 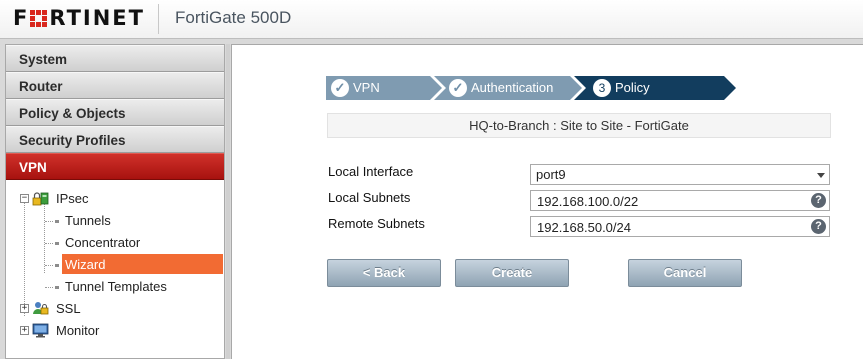 What do you see at coordinates (85, 264) in the screenshot?
I see `tree-label-wizard: Wizard` at bounding box center [85, 264].